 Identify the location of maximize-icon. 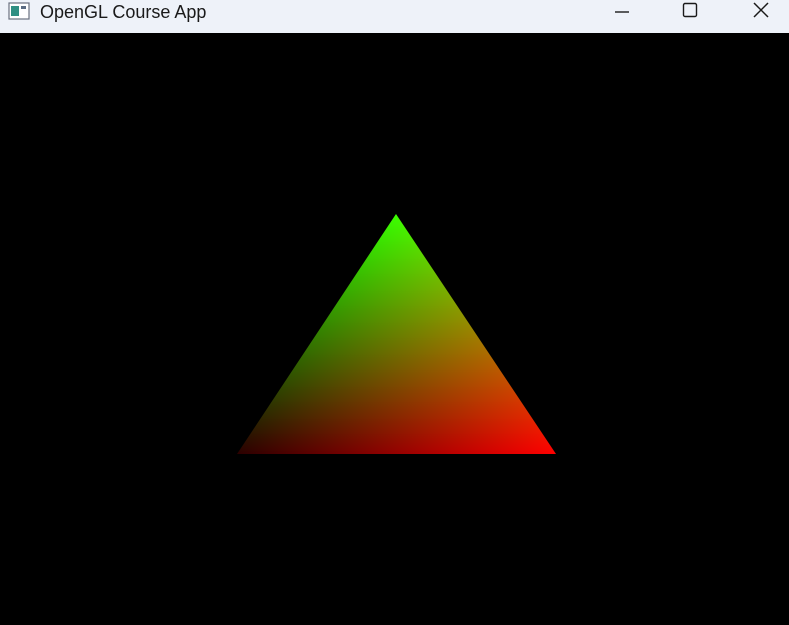
(690, 12).